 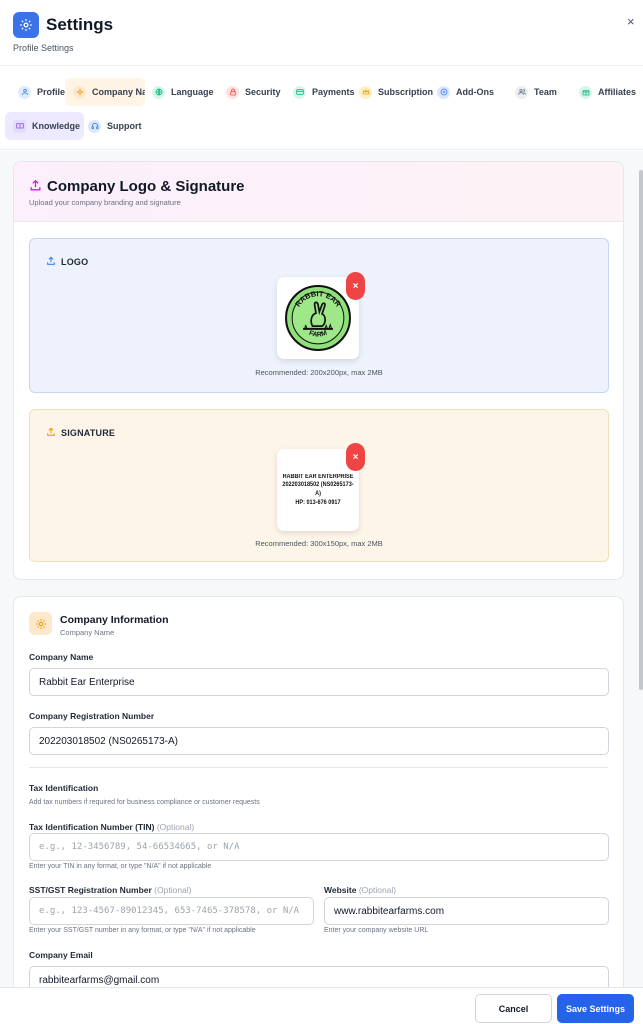 I want to click on globe-icon, so click(x=158, y=92).